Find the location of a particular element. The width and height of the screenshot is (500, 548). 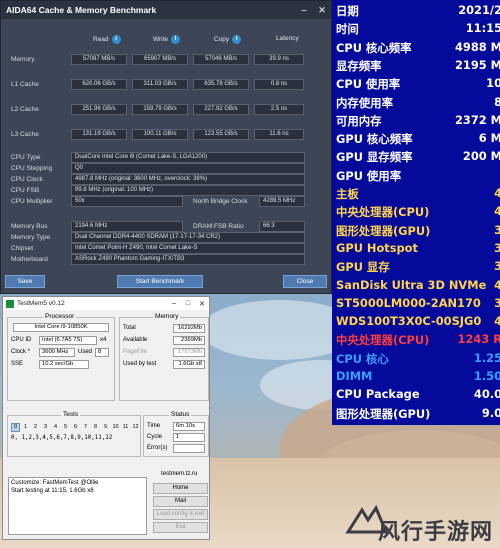

bench-value-cell: 227.92 GB/s is located at coordinates (221, 109).